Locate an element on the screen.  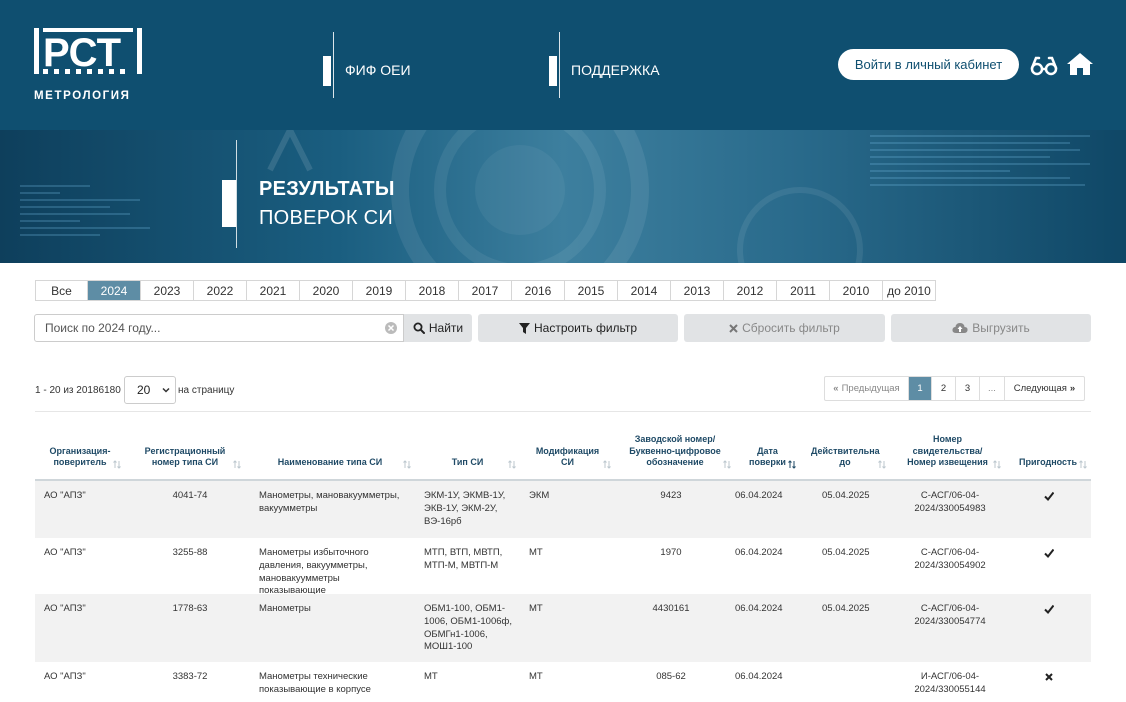
prev-page-button: « Предыдущая is located at coordinates (867, 388).